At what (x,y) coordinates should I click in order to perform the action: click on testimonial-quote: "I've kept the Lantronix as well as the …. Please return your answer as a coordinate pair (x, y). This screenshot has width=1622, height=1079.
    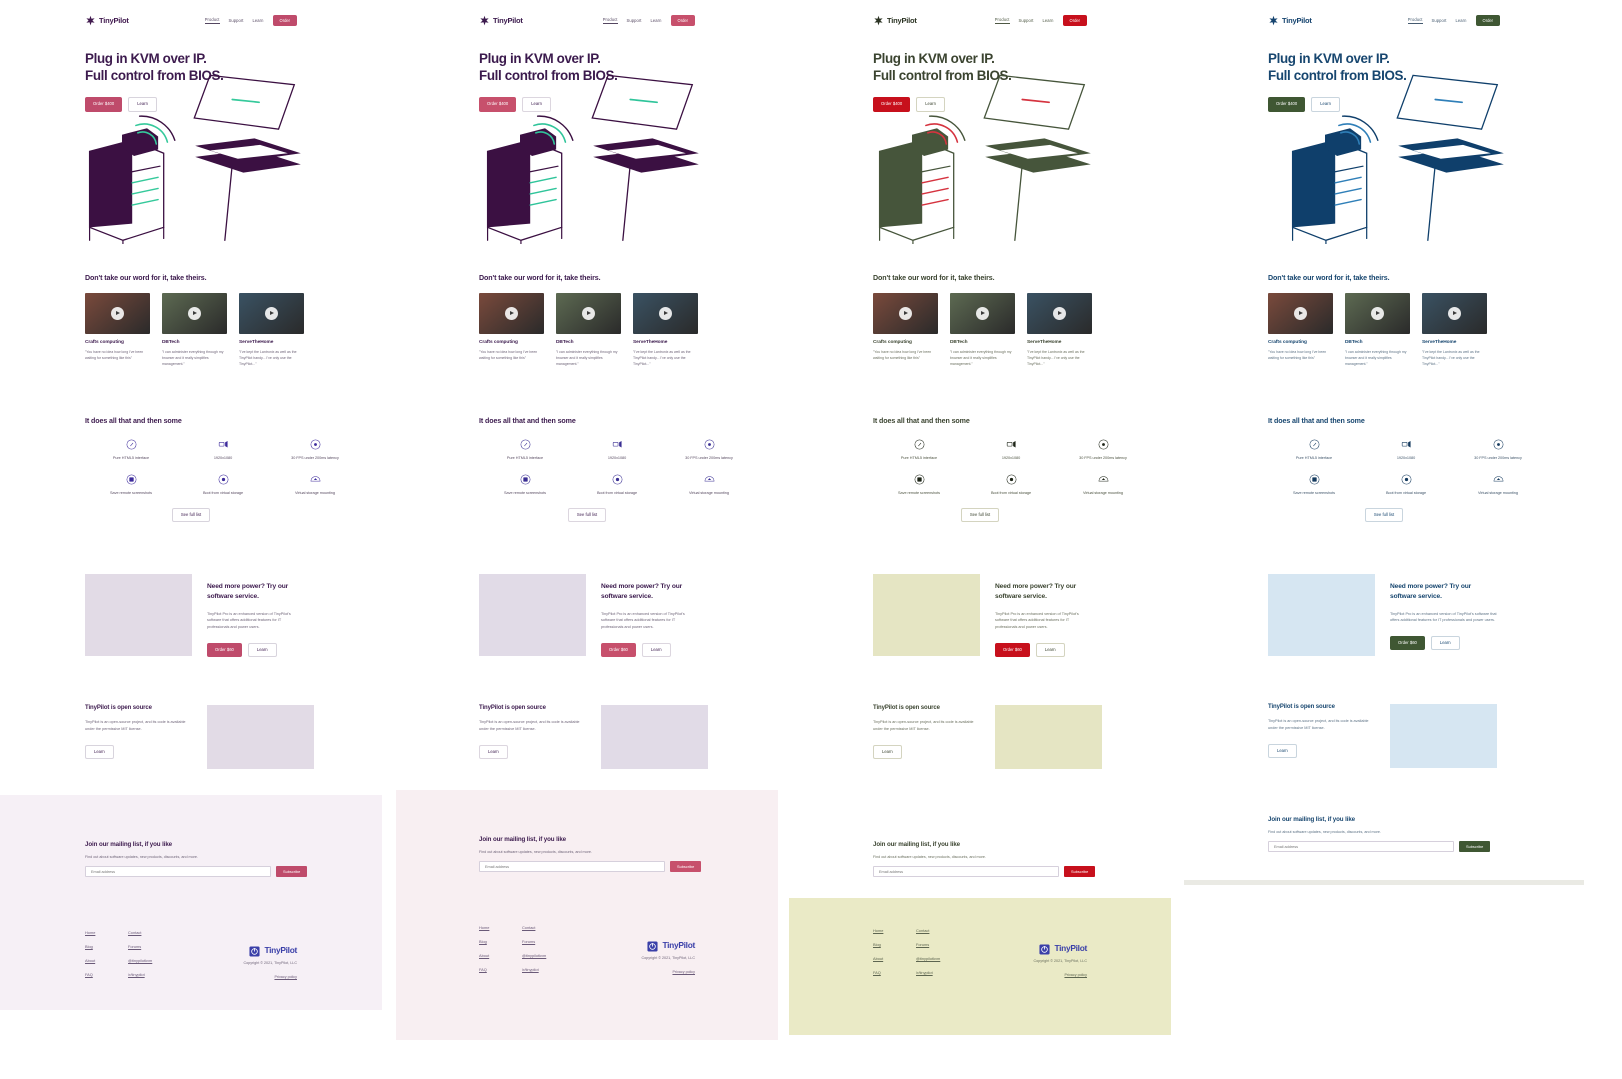
    Looking at the image, I should click on (1056, 358).